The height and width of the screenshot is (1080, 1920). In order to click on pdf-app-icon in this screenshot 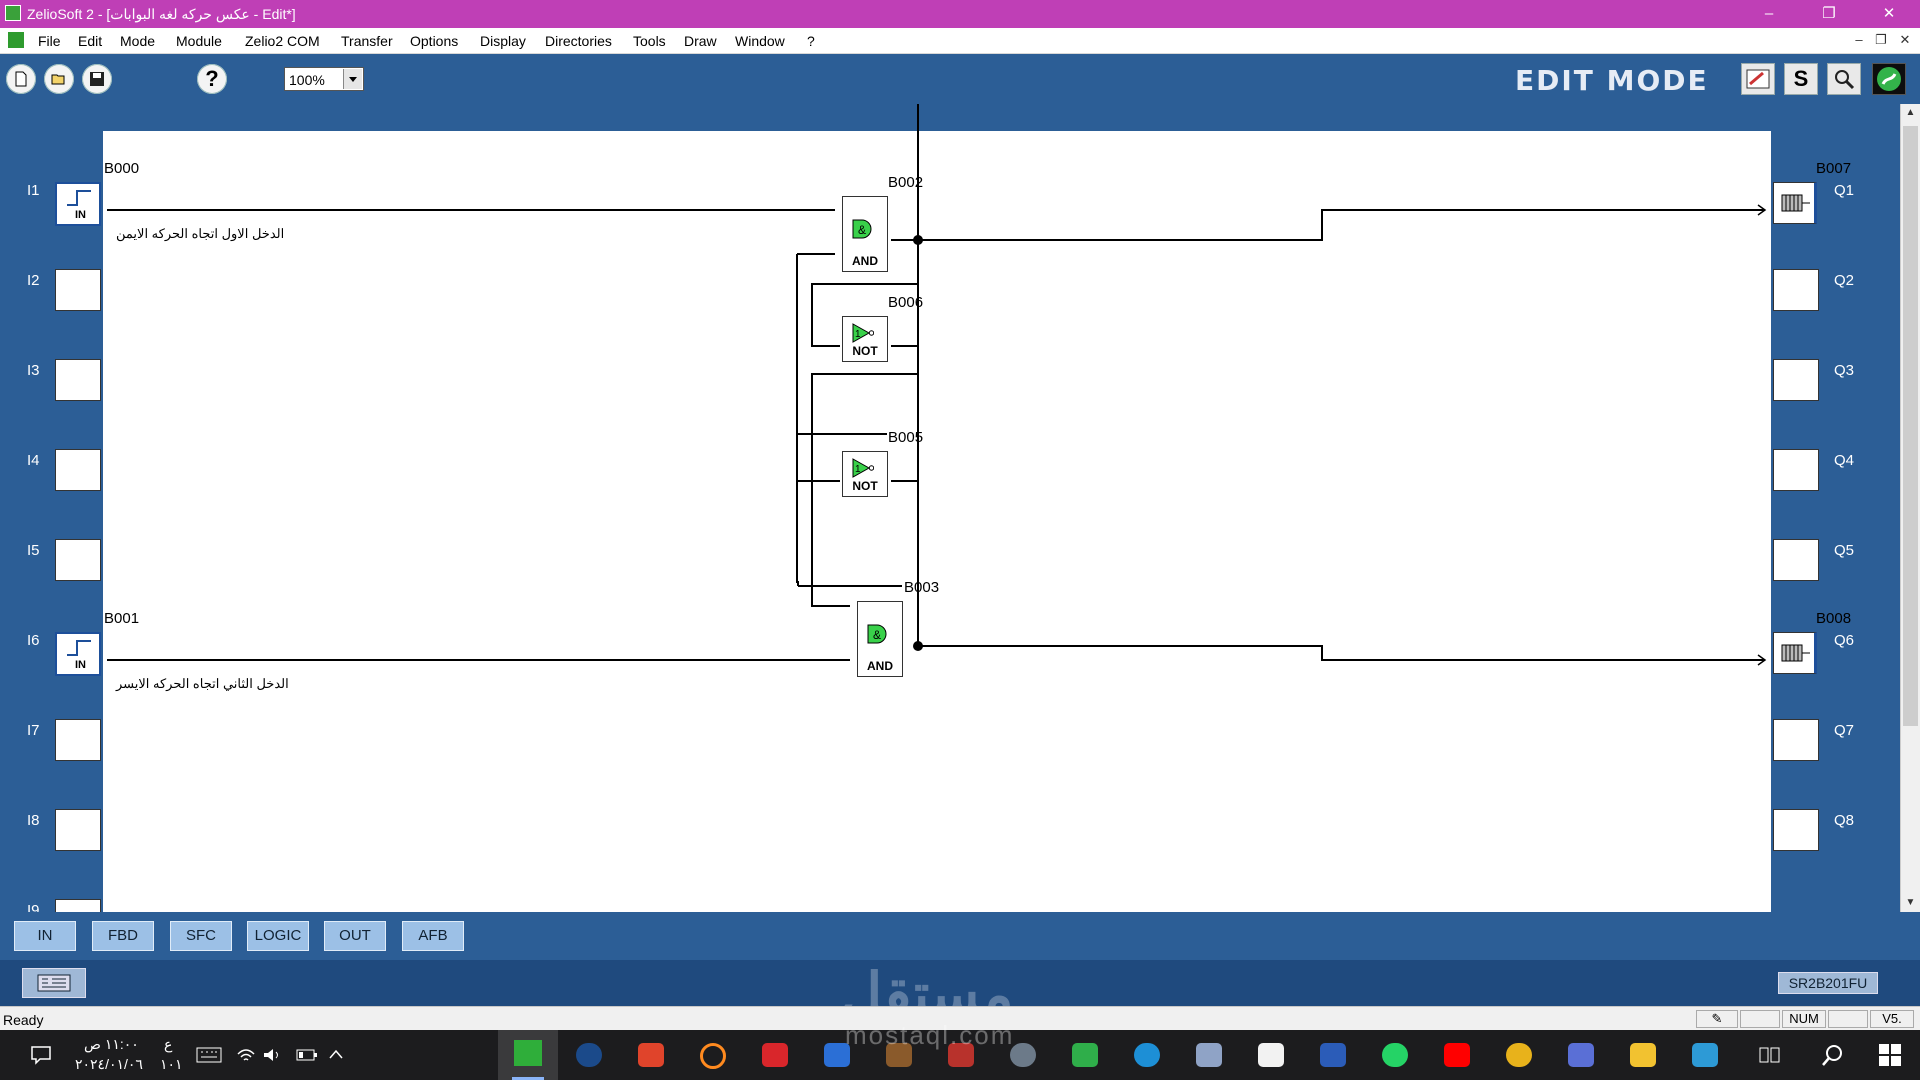, I will do `click(775, 1055)`.